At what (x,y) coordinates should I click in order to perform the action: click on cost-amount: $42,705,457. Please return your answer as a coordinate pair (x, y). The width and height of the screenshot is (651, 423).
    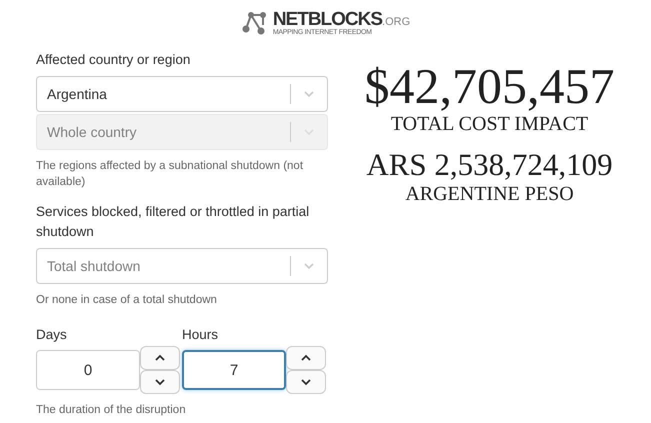
    Looking at the image, I should click on (489, 86).